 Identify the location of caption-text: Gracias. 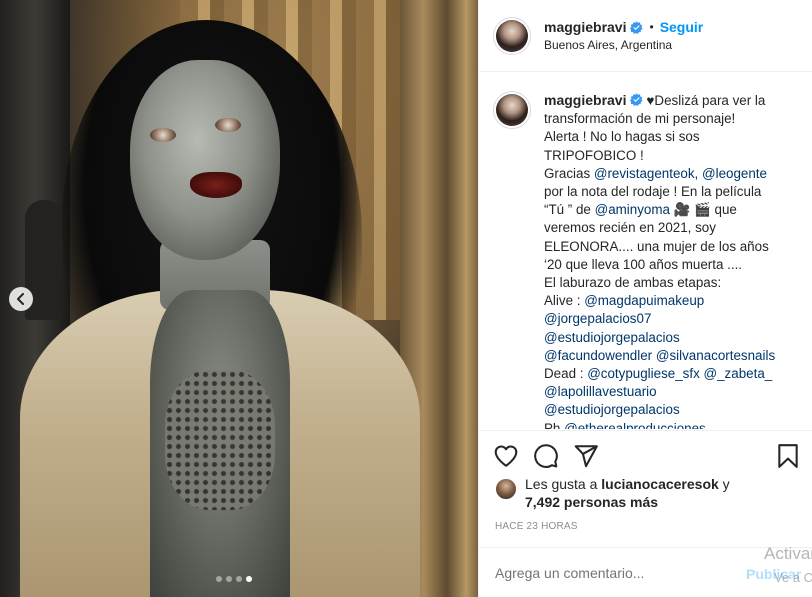
(569, 173).